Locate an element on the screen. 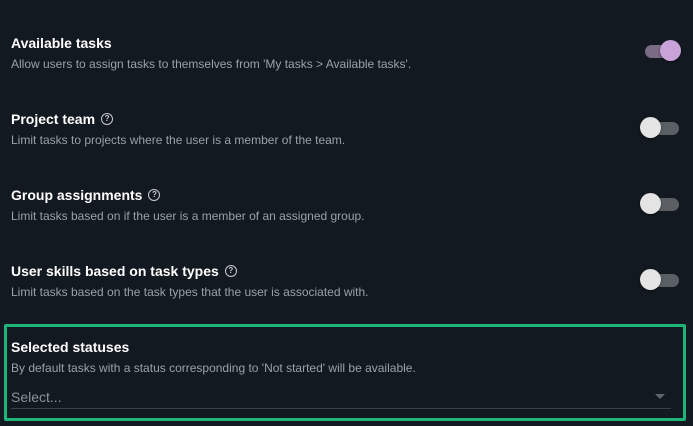  setting-title-text: Selected statuses is located at coordinates (70, 347).